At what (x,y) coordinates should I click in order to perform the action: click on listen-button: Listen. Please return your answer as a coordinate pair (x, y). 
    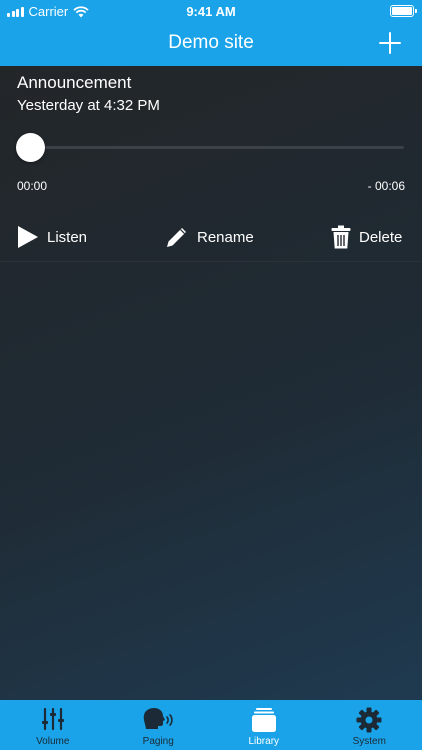
    Looking at the image, I should click on (52, 237).